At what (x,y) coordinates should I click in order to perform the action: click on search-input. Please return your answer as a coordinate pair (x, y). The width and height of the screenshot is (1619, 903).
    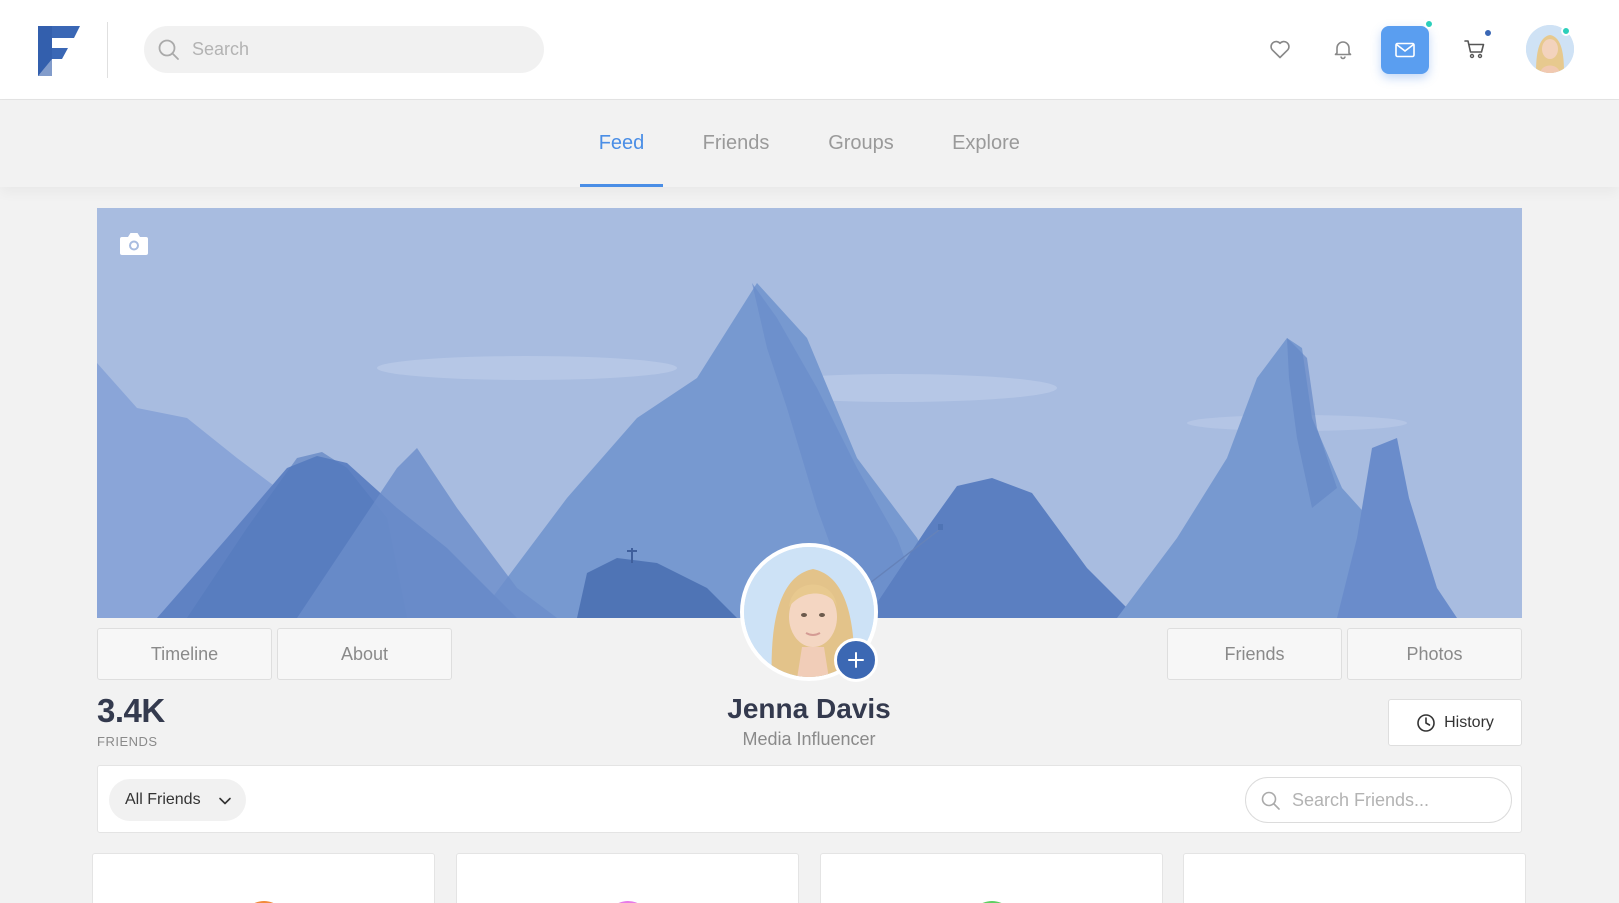
    Looking at the image, I should click on (362, 49).